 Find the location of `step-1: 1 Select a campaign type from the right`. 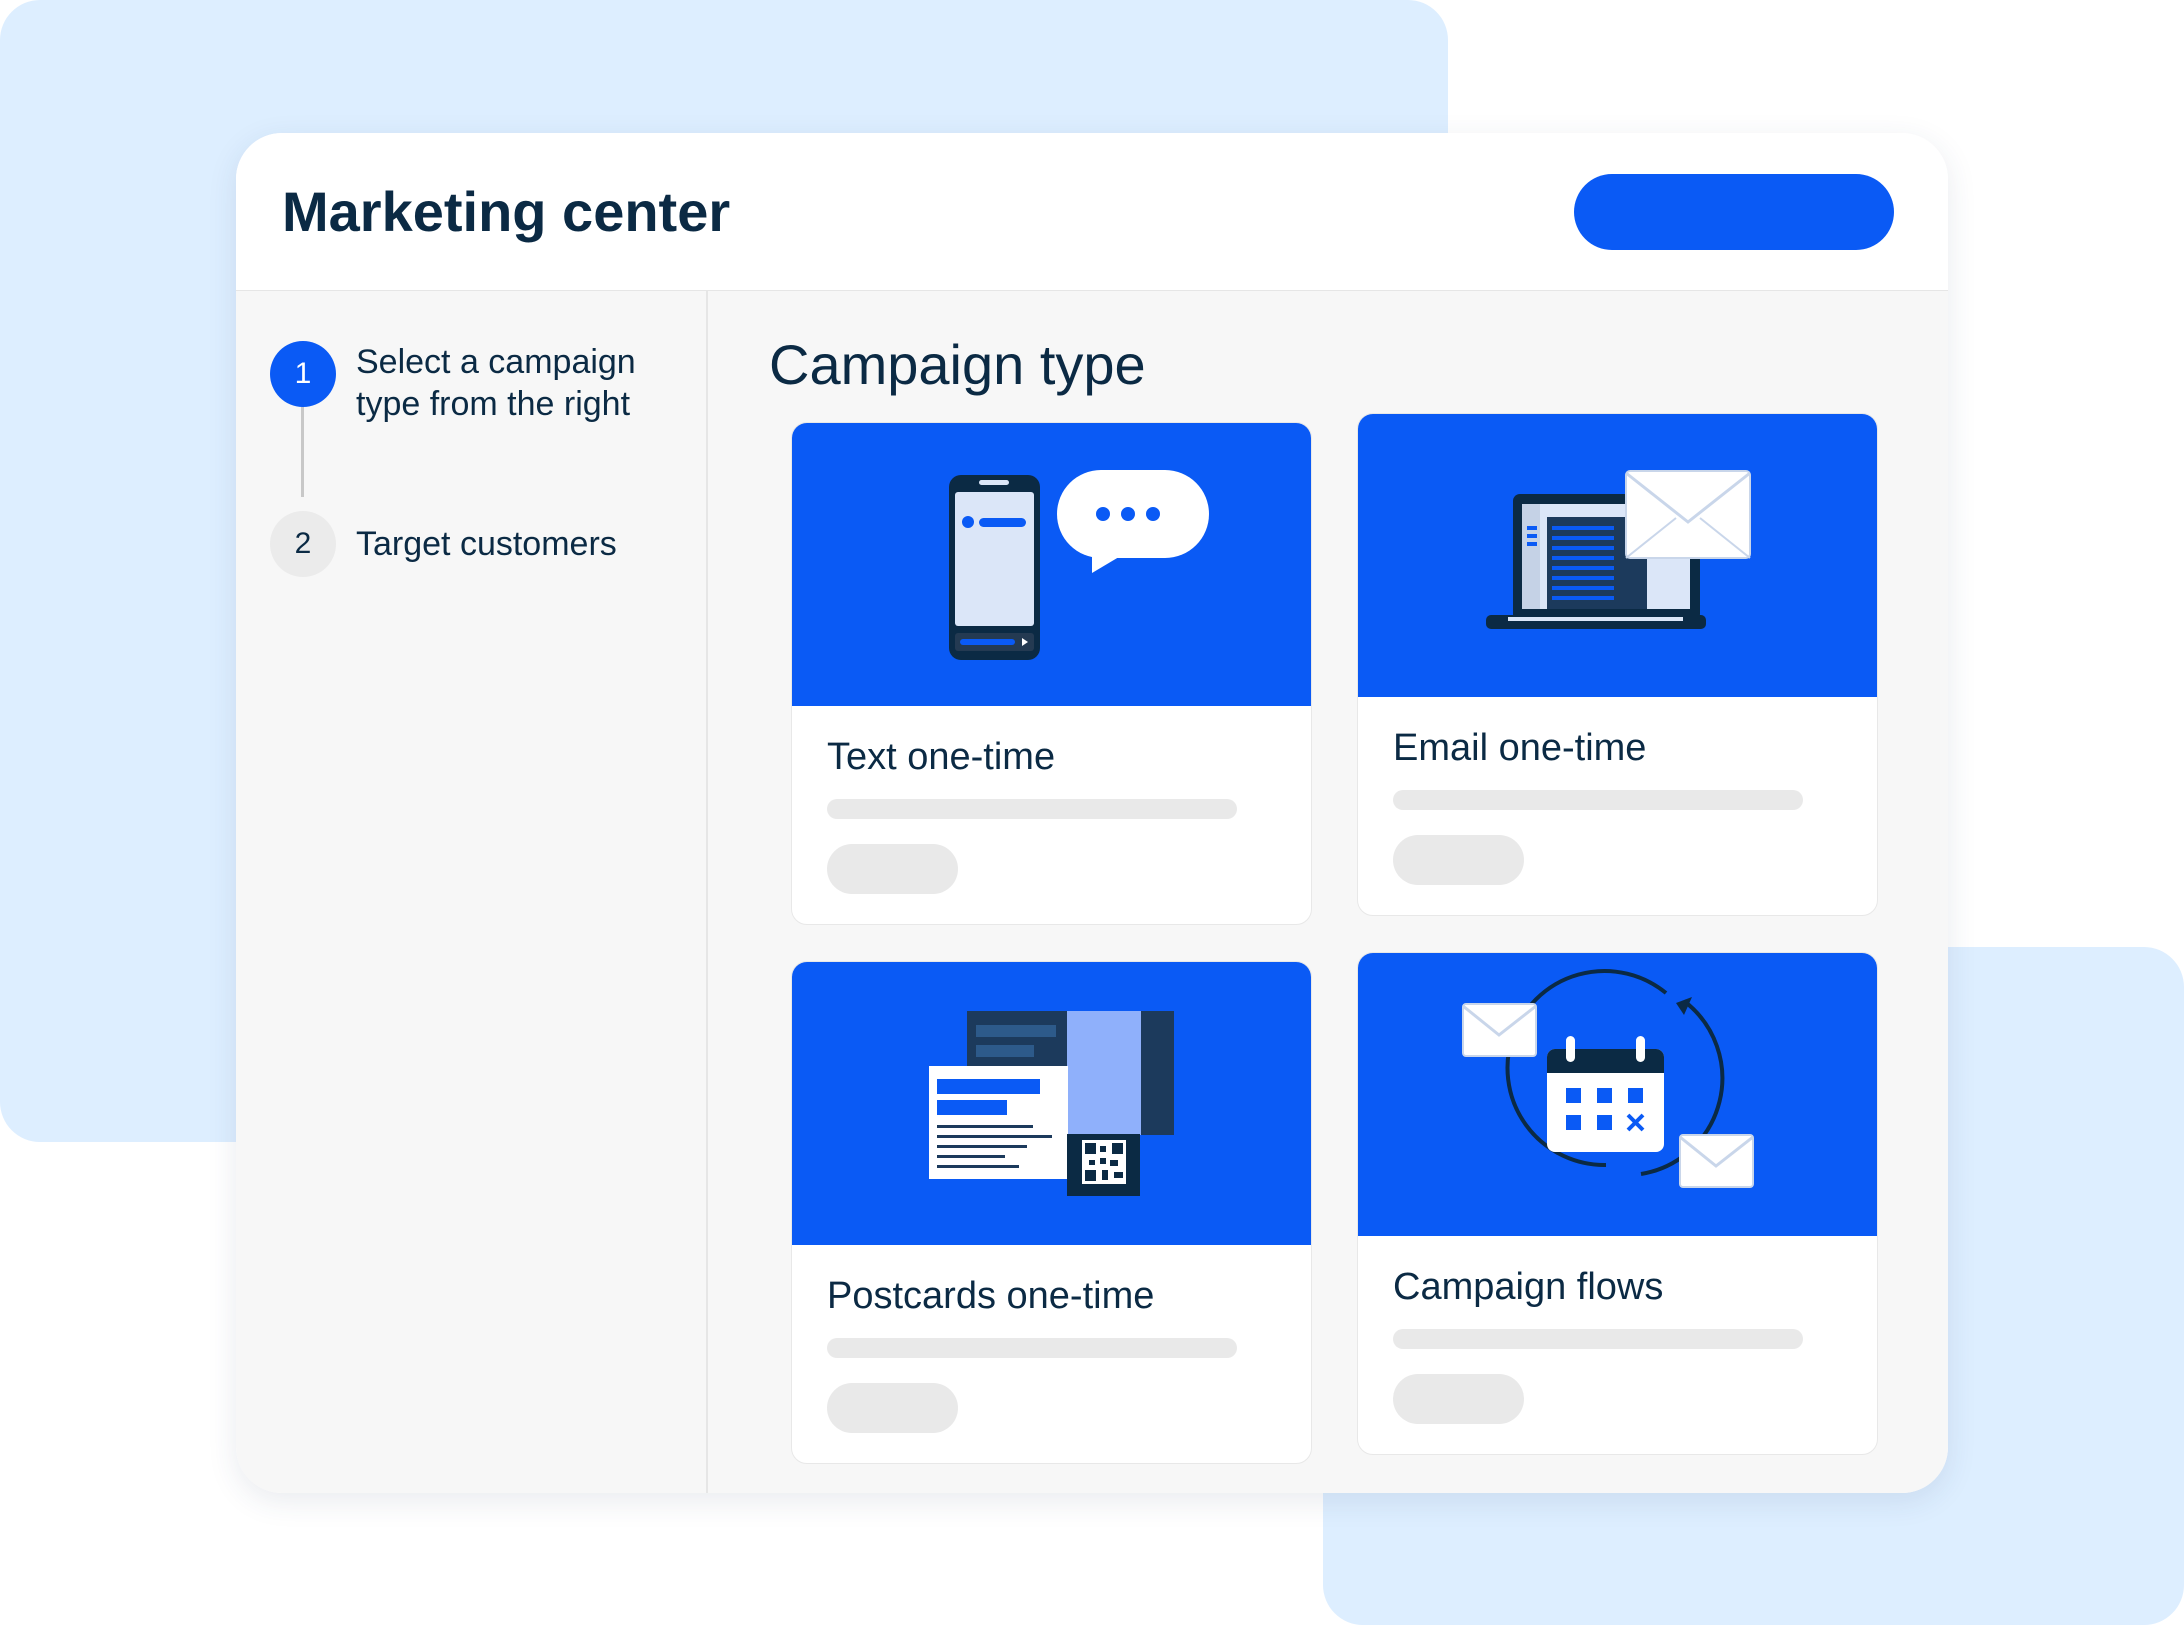

step-1: 1 Select a campaign type from the right is located at coordinates (473, 383).